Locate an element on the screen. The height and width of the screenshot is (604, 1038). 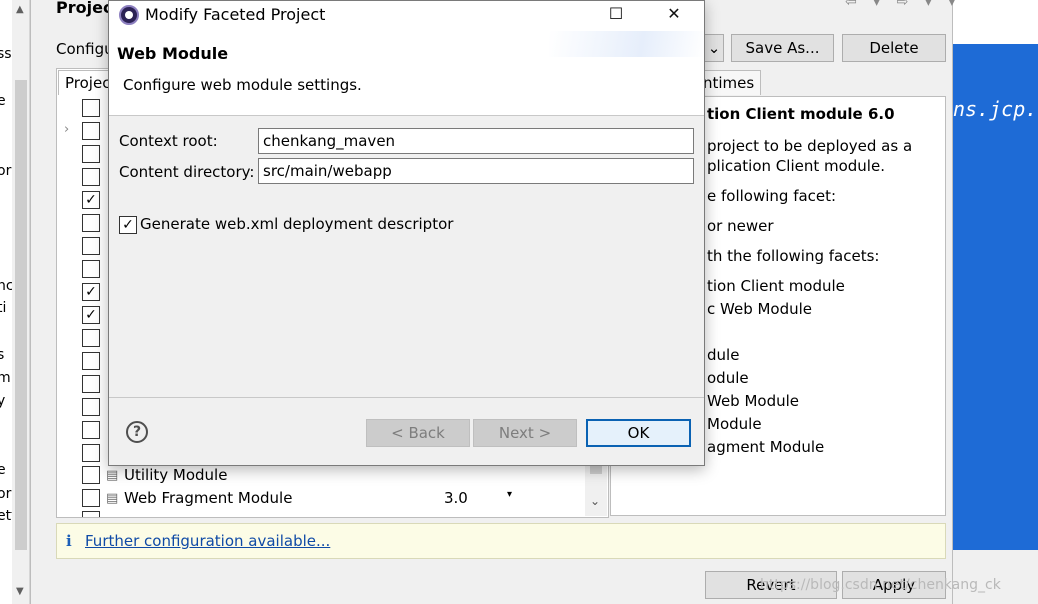
facet-details-line: th the following facets: is located at coordinates (793, 256).